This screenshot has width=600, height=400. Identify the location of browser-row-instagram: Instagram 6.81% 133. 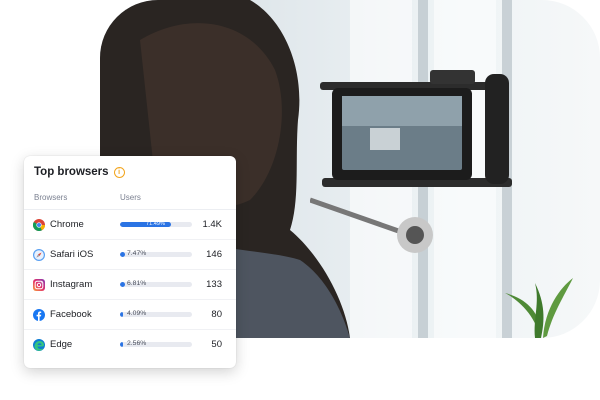
(130, 285).